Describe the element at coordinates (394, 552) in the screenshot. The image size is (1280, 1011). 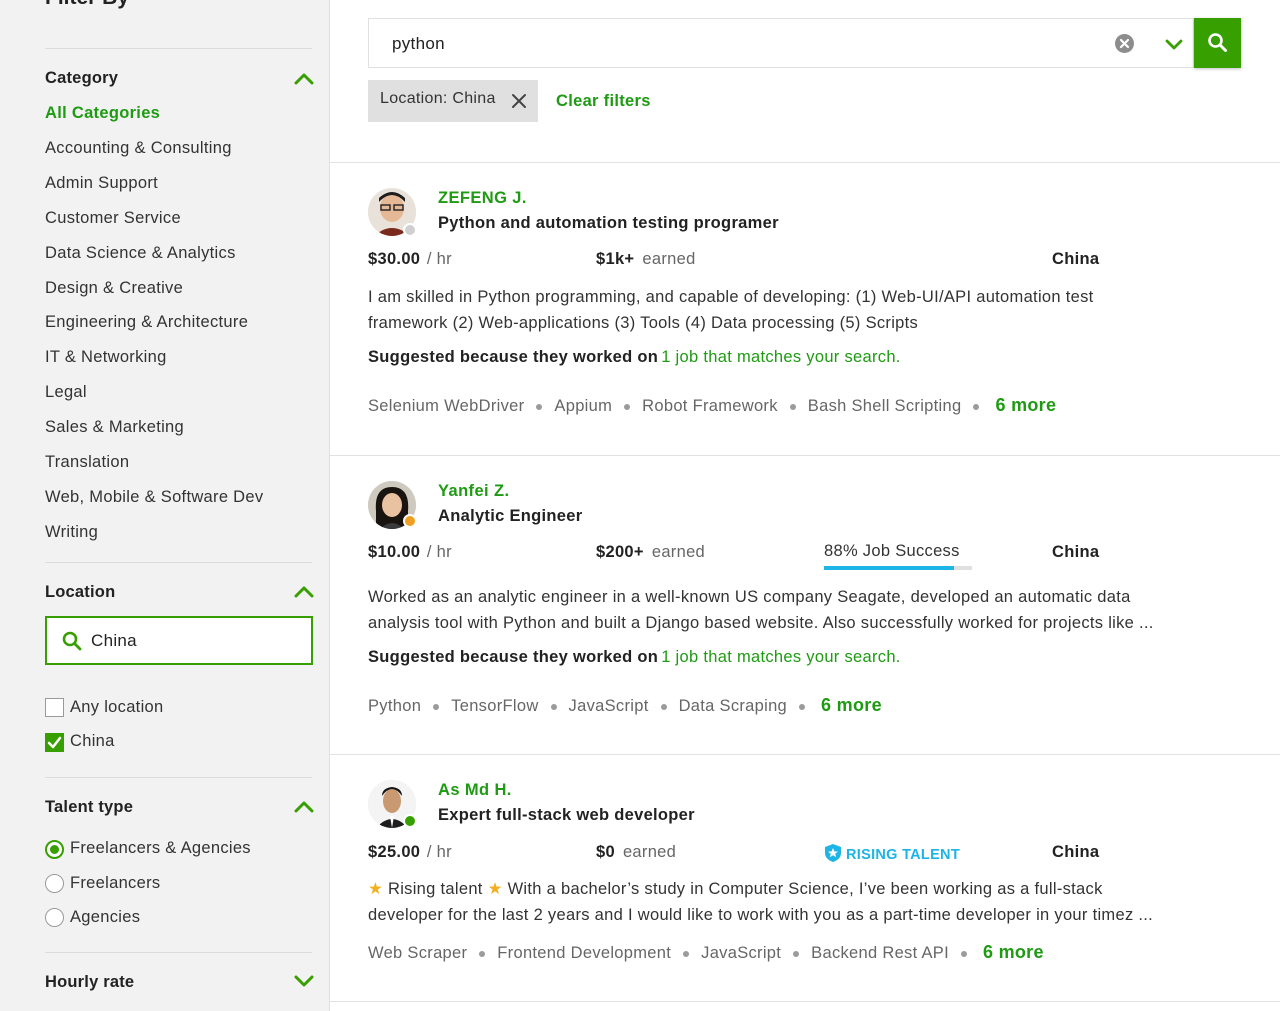
I see `rate-value: $10.00` at that location.